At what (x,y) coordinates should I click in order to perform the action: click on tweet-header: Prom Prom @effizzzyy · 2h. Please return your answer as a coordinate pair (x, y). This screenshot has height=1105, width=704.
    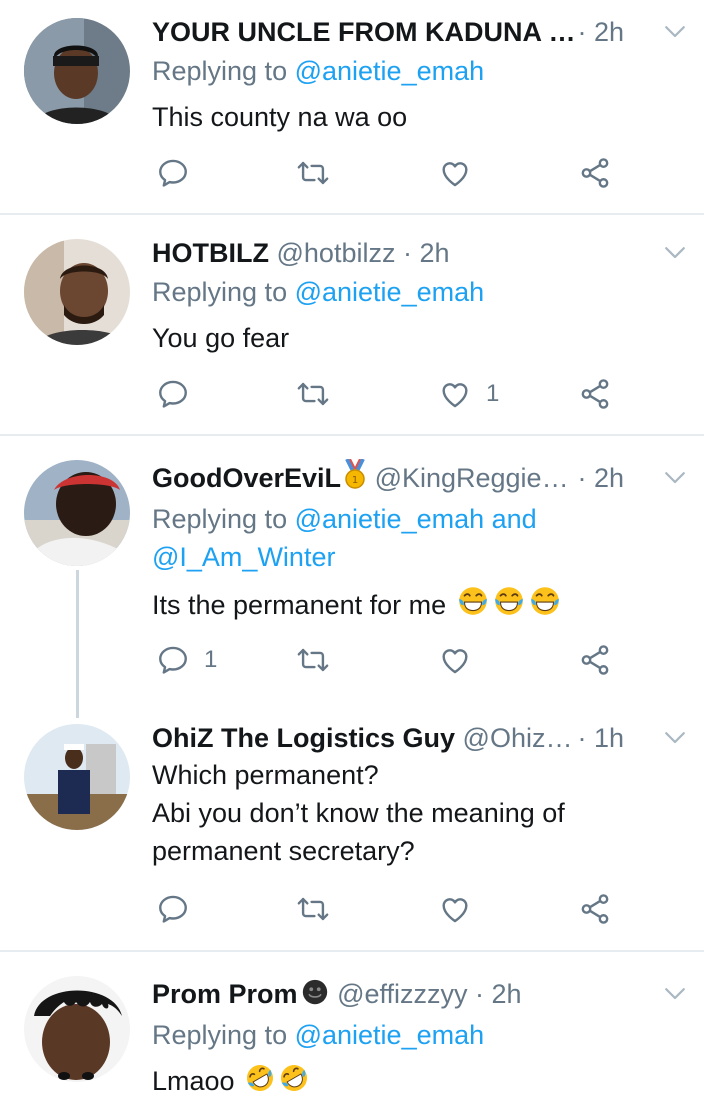
    Looking at the image, I should click on (388, 994).